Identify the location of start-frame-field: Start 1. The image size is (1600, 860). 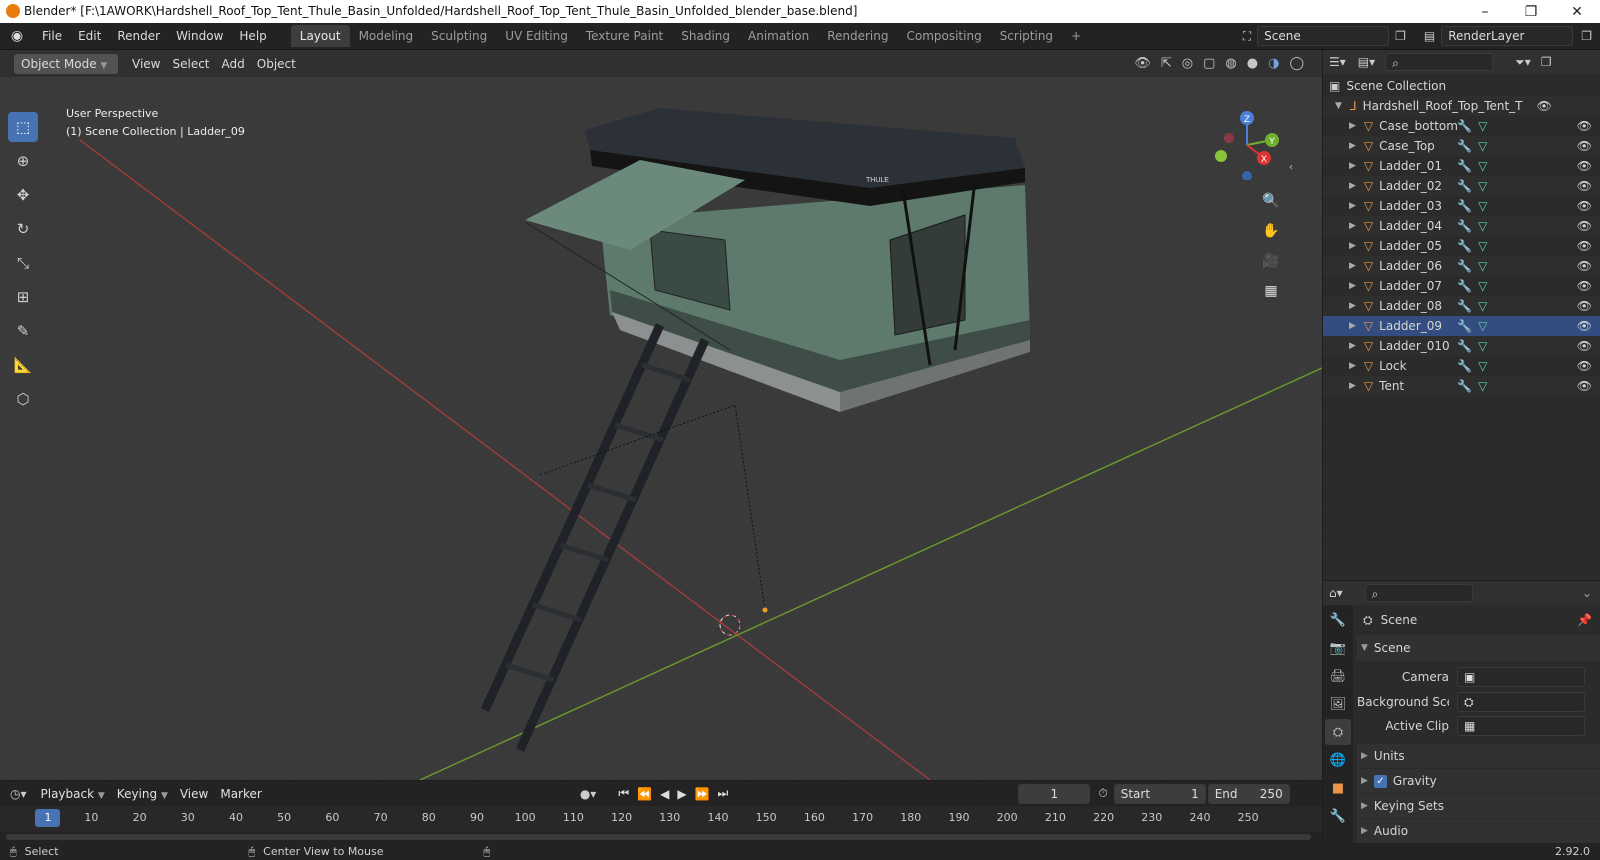
(1159, 793).